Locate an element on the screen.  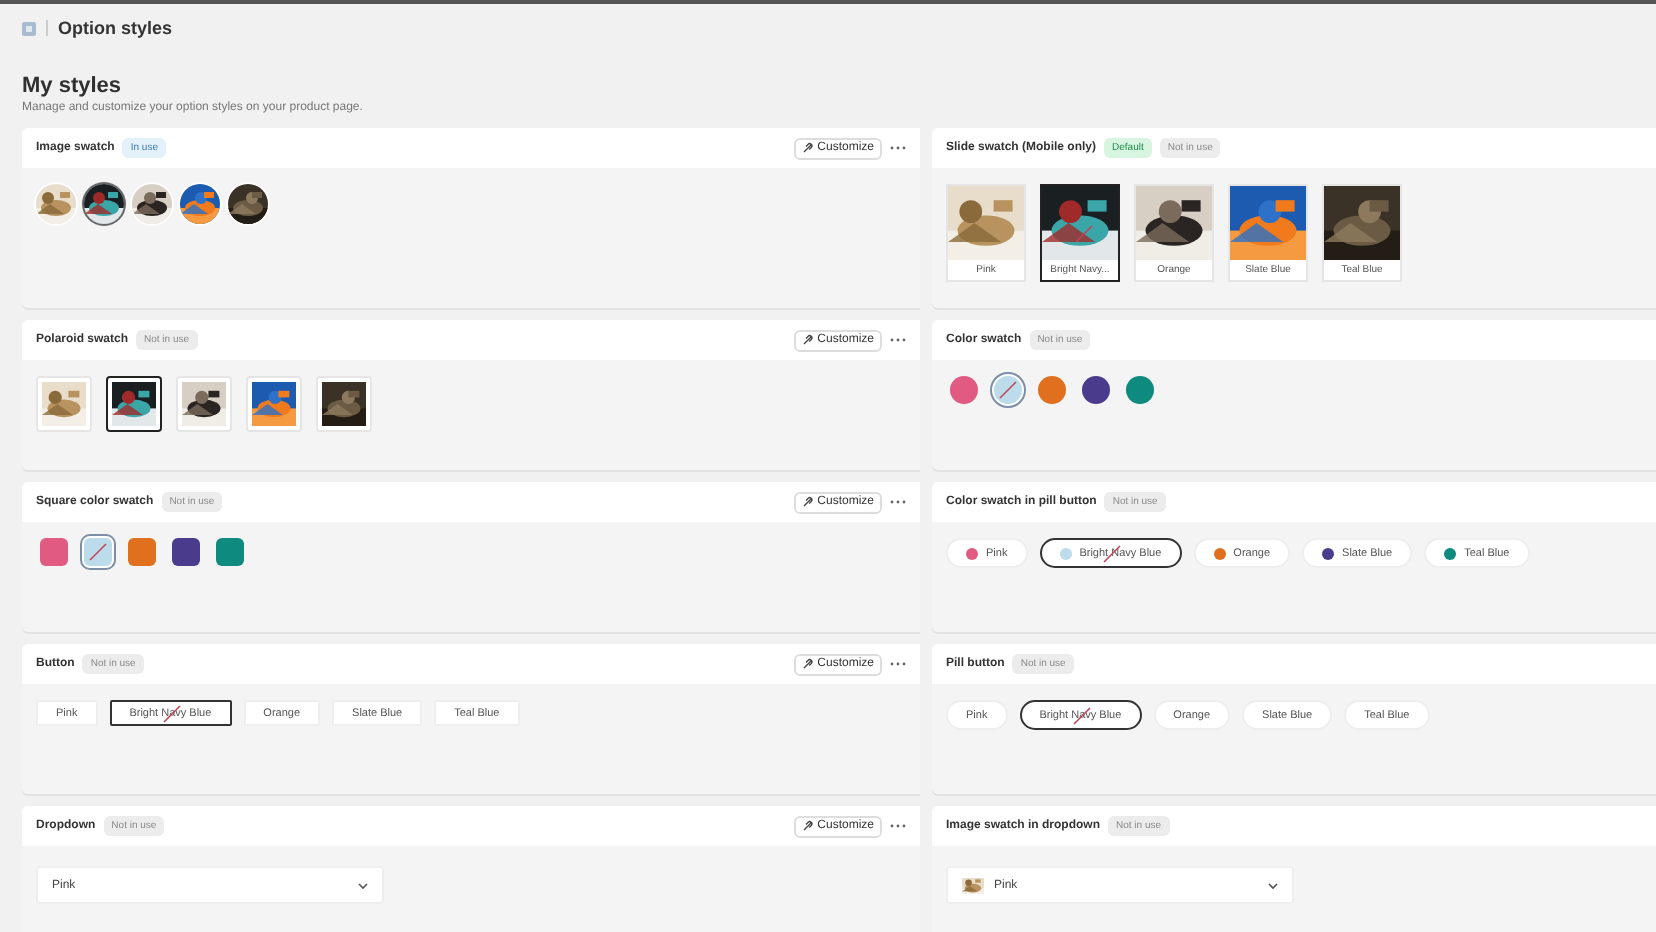
section-heading: My styles is located at coordinates (73, 86).